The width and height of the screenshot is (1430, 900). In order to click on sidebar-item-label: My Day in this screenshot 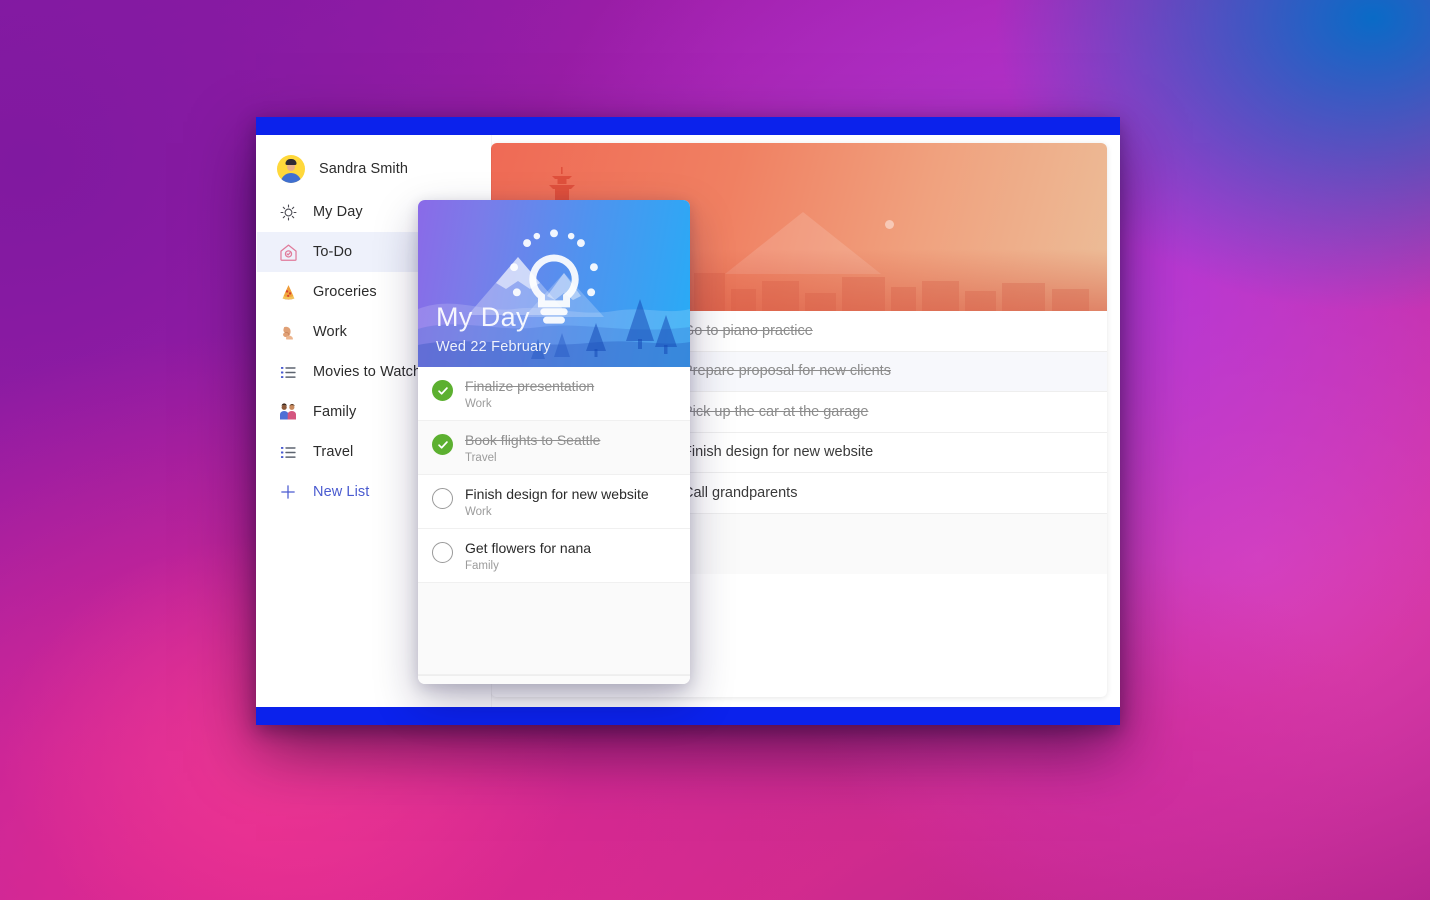, I will do `click(338, 212)`.